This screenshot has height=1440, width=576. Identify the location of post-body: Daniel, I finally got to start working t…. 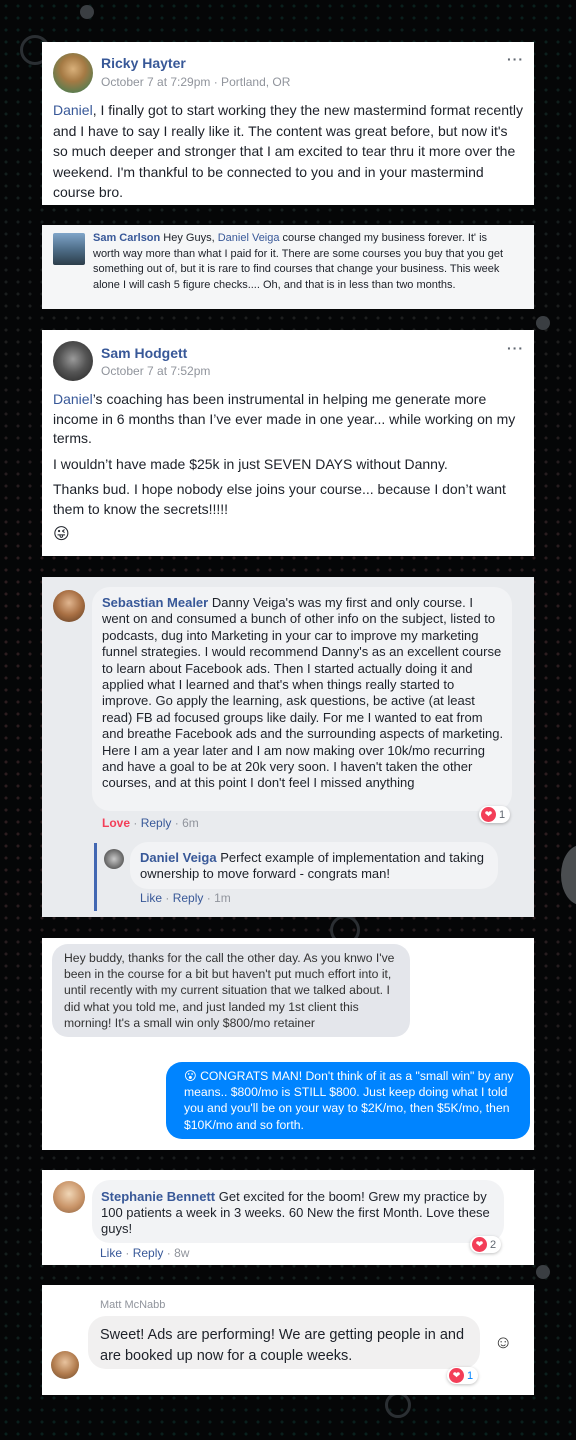
(289, 151).